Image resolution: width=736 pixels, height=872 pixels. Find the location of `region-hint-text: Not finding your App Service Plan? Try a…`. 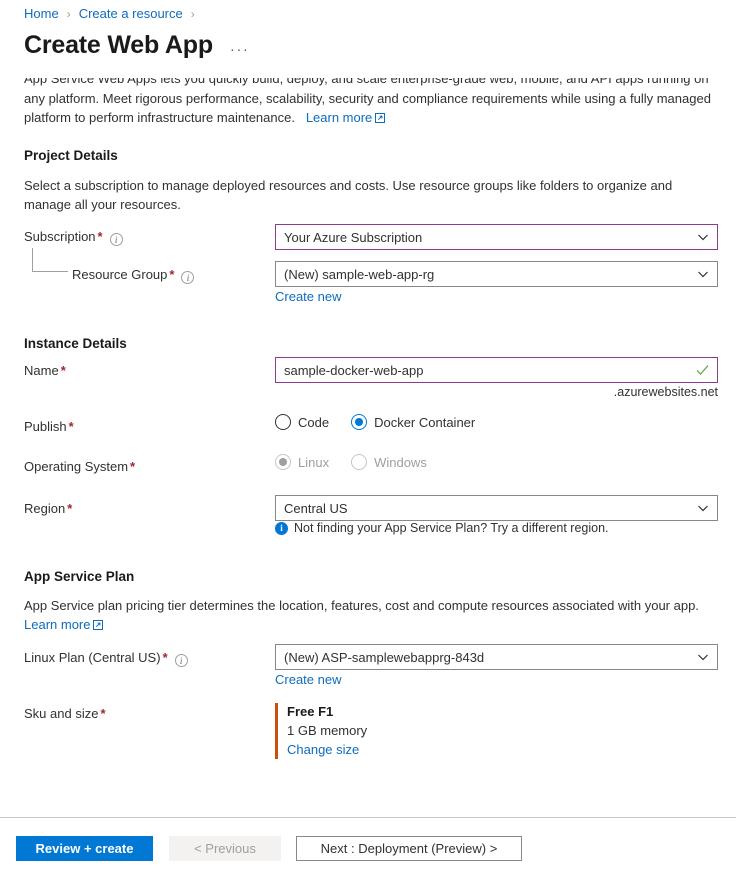

region-hint-text: Not finding your App Service Plan? Try a… is located at coordinates (451, 528).